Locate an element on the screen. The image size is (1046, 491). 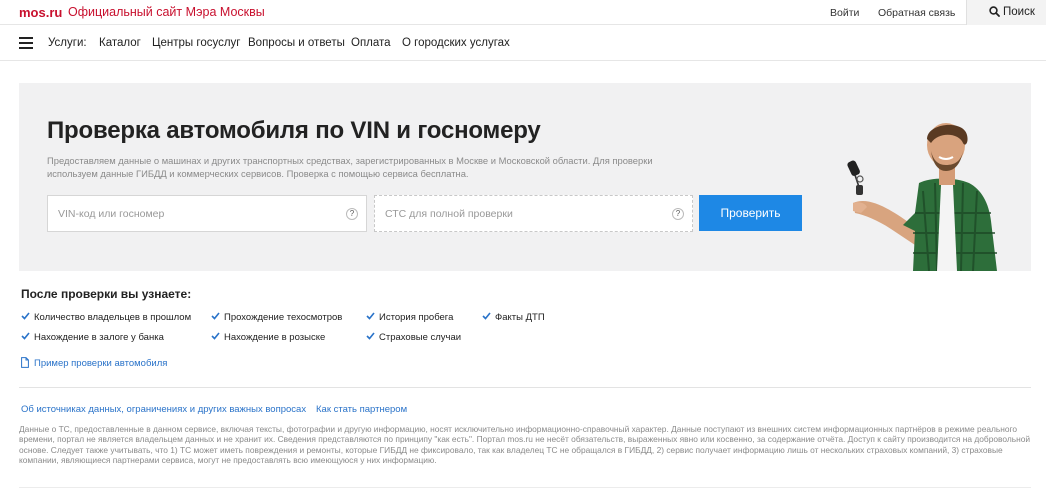
nav-about-services: О городских услугах is located at coordinates (456, 43).